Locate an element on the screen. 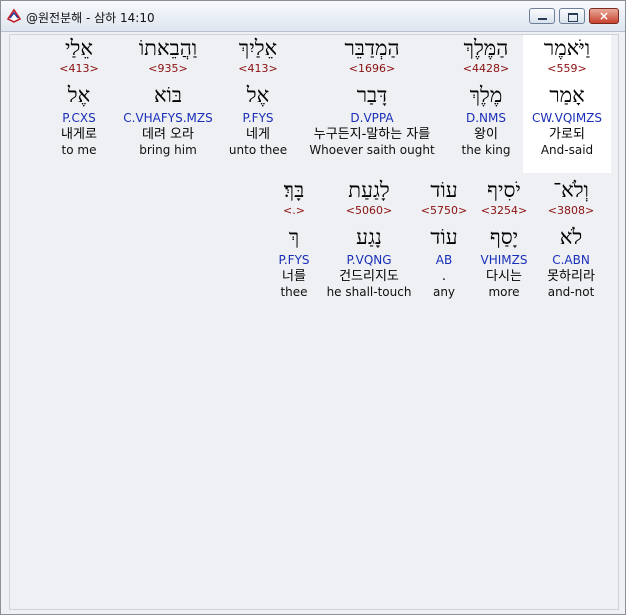 The height and width of the screenshot is (615, 626). hebrew-root: לֹא is located at coordinates (571, 237).